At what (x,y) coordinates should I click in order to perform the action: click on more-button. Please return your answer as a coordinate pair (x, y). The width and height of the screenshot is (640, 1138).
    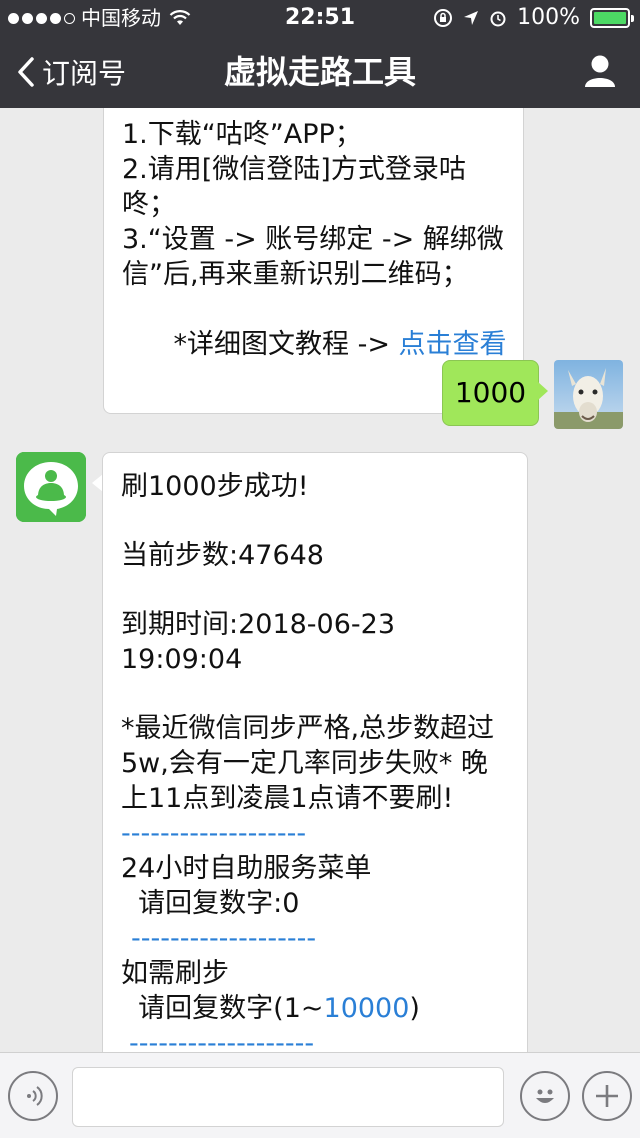
    Looking at the image, I should click on (607, 1096).